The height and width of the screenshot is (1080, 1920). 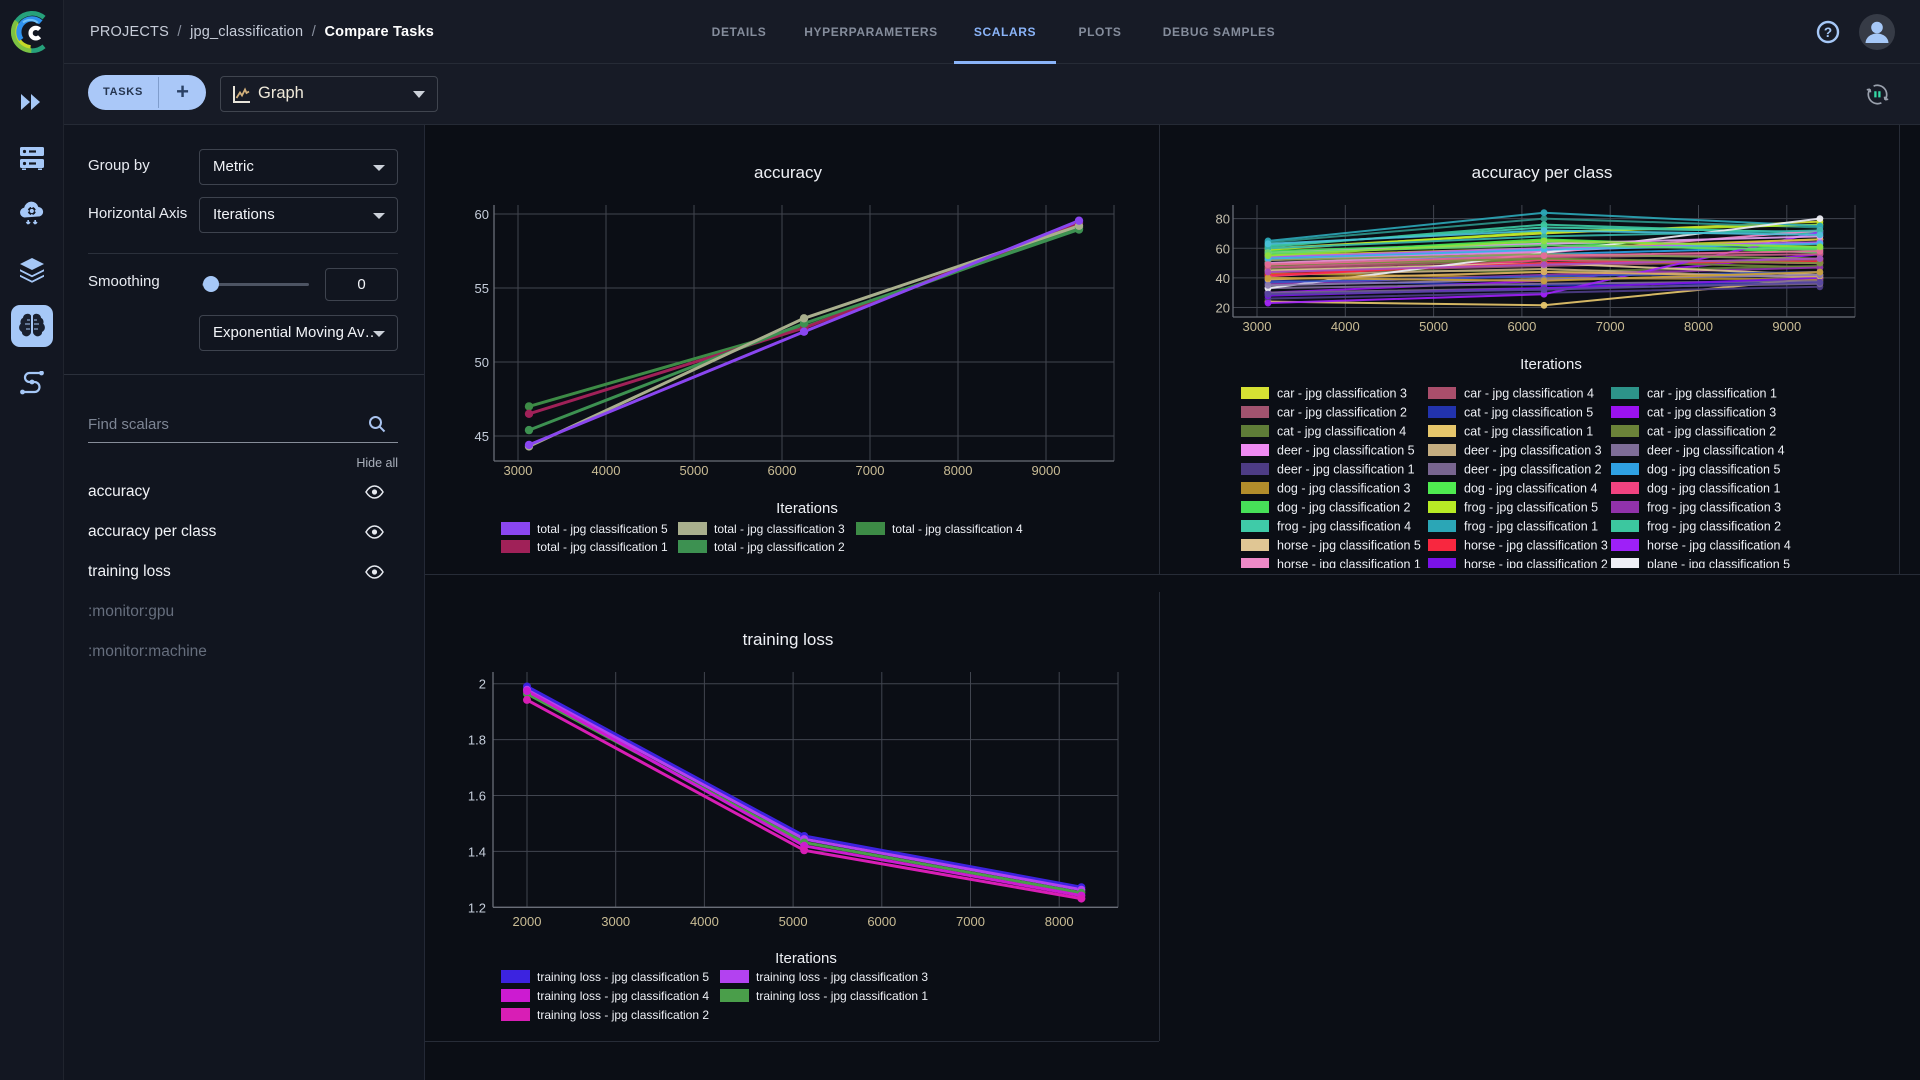 What do you see at coordinates (1343, 508) in the screenshot?
I see `svg-text: dog - jpg classification 2` at bounding box center [1343, 508].